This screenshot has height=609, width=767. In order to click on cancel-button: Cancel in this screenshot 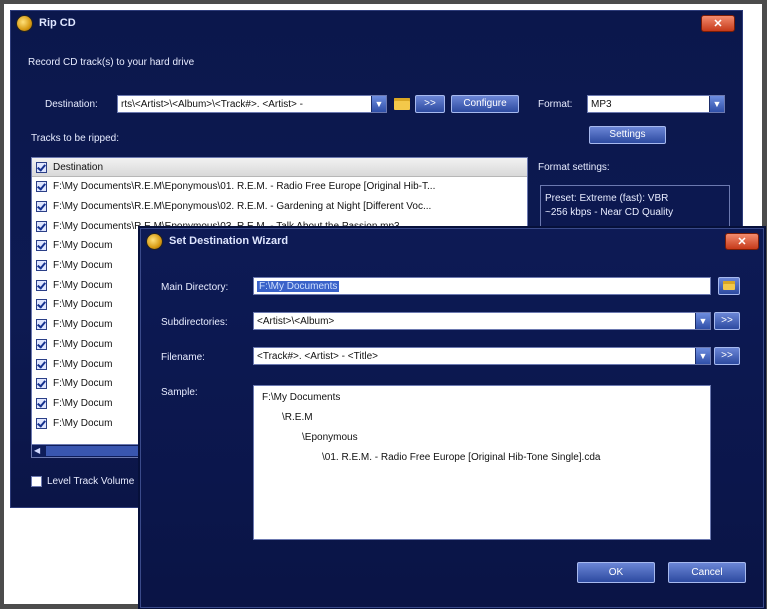, I will do `click(707, 572)`.